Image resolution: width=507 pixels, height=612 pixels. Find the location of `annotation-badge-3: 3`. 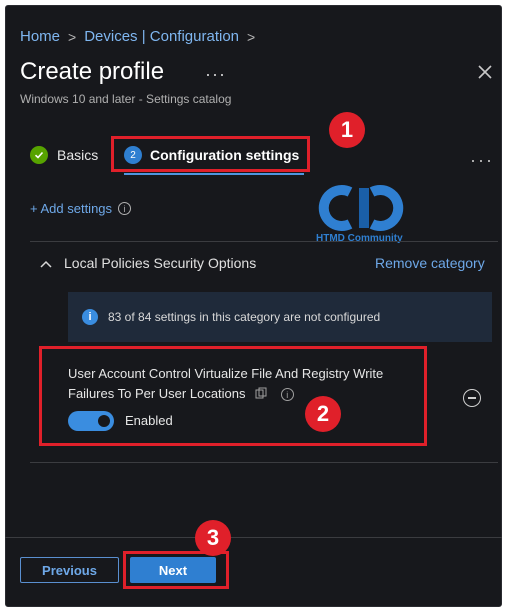

annotation-badge-3: 3 is located at coordinates (213, 538).